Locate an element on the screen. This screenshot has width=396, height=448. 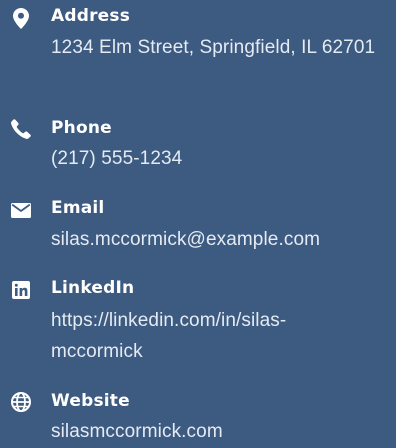
email-value: silas.mccormick@example.com is located at coordinates (223, 239).